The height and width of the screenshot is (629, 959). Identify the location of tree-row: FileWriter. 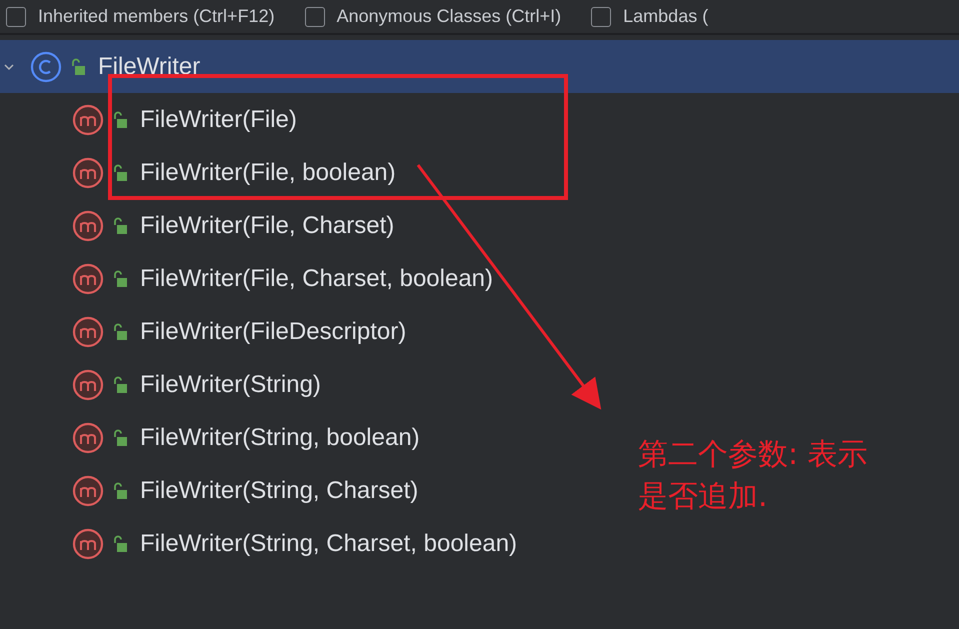
(479, 66).